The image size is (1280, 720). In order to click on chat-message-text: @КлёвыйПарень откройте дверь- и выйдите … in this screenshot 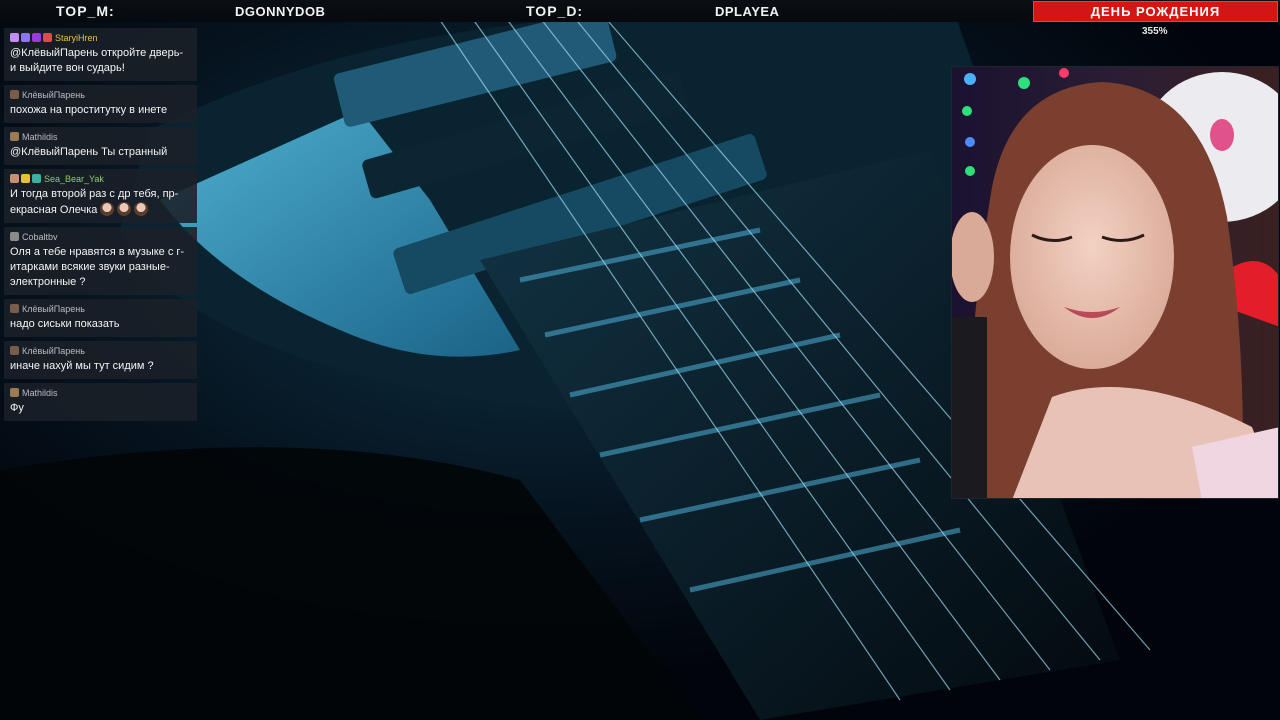, I will do `click(100, 61)`.